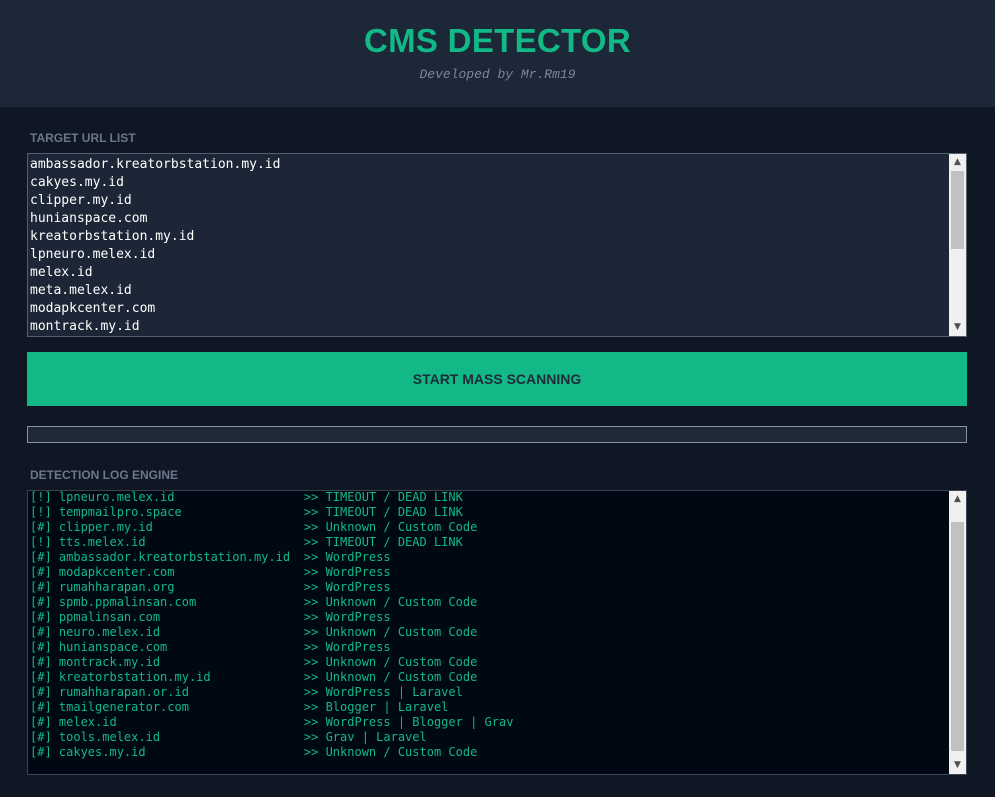  What do you see at coordinates (497, 434) in the screenshot?
I see `scan-progress-bar` at bounding box center [497, 434].